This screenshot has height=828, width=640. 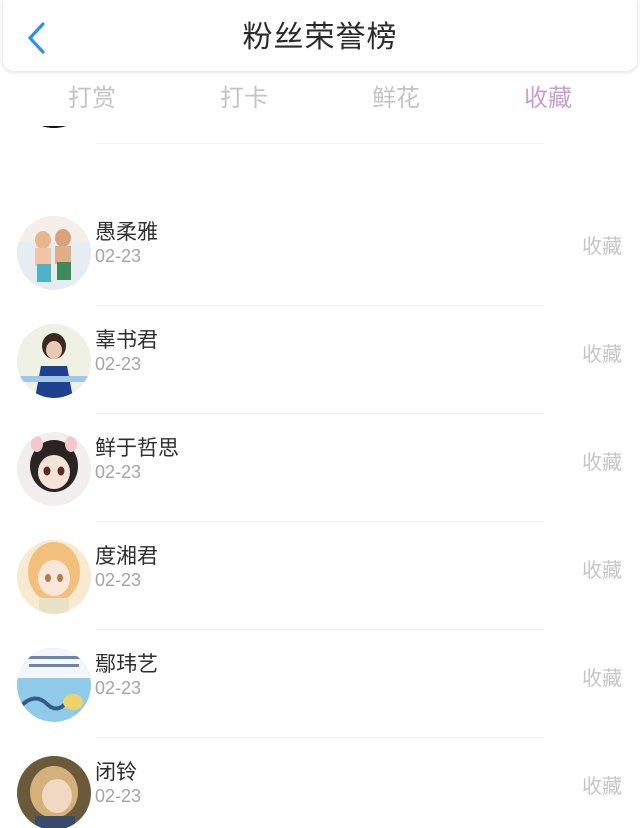 What do you see at coordinates (126, 340) in the screenshot?
I see `item-name: 辜书君` at bounding box center [126, 340].